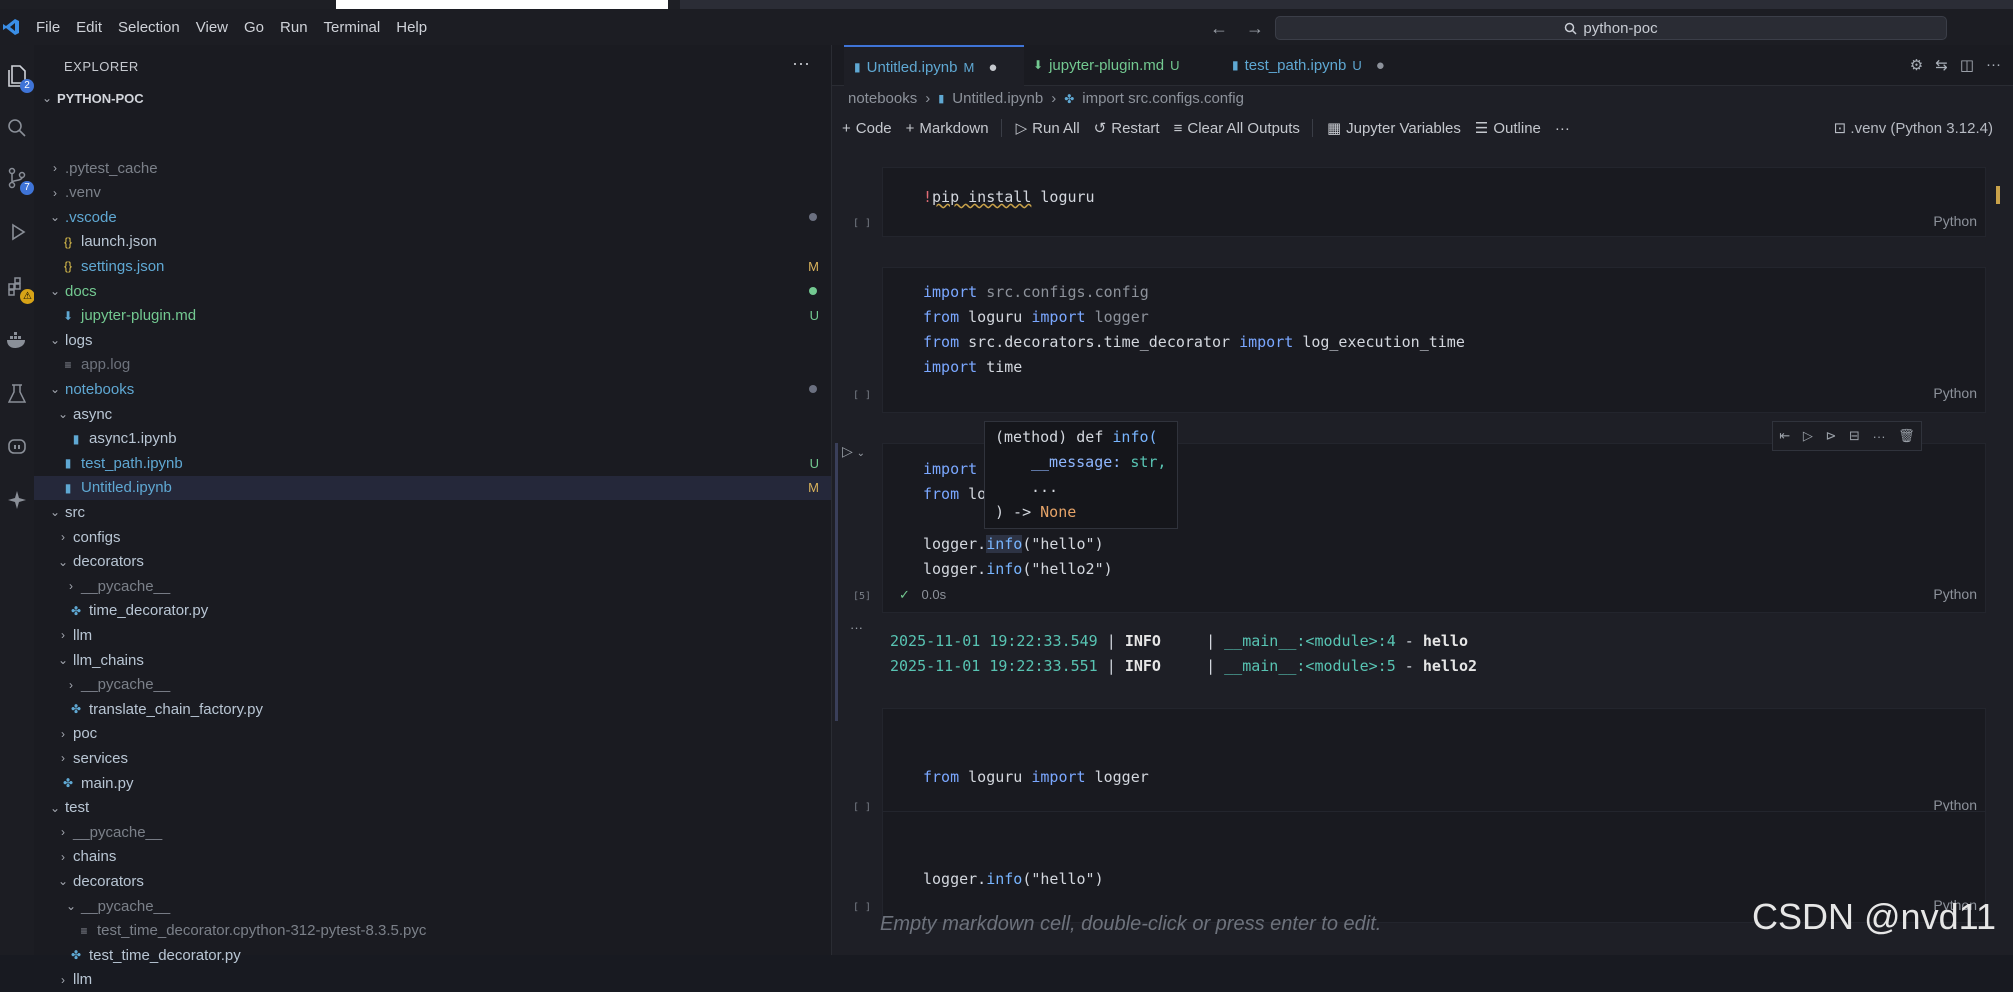 Image resolution: width=2013 pixels, height=992 pixels. I want to click on clear-outputs-button: ≡ Clear All Outputs, so click(1237, 128).